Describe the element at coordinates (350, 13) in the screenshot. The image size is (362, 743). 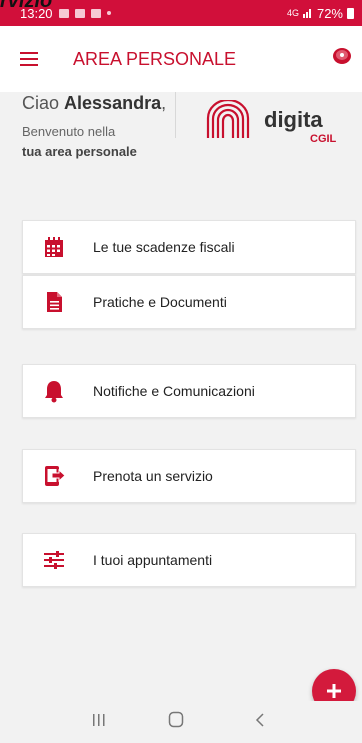
I see `battery-icon` at that location.